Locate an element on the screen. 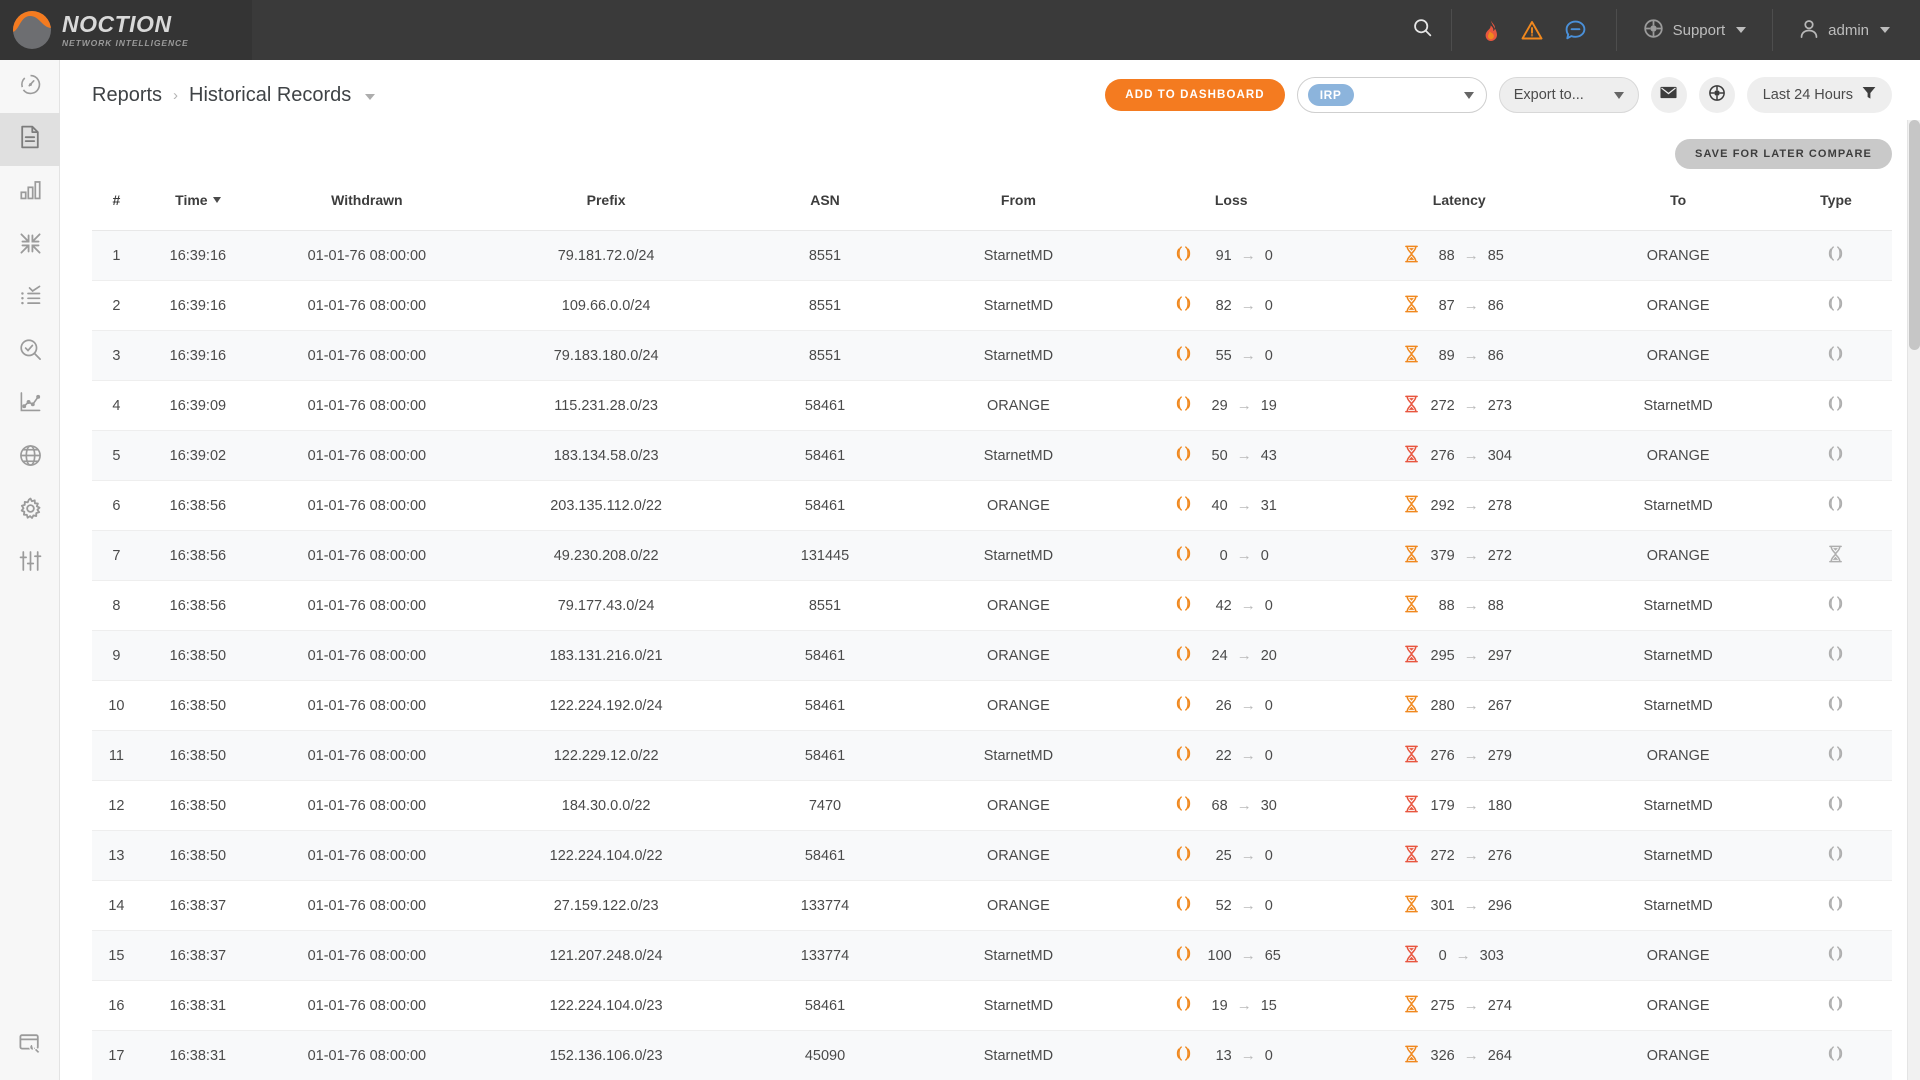 This screenshot has width=1920, height=1080. cell-prefix: 122.229.12.0/22 is located at coordinates (606, 755).